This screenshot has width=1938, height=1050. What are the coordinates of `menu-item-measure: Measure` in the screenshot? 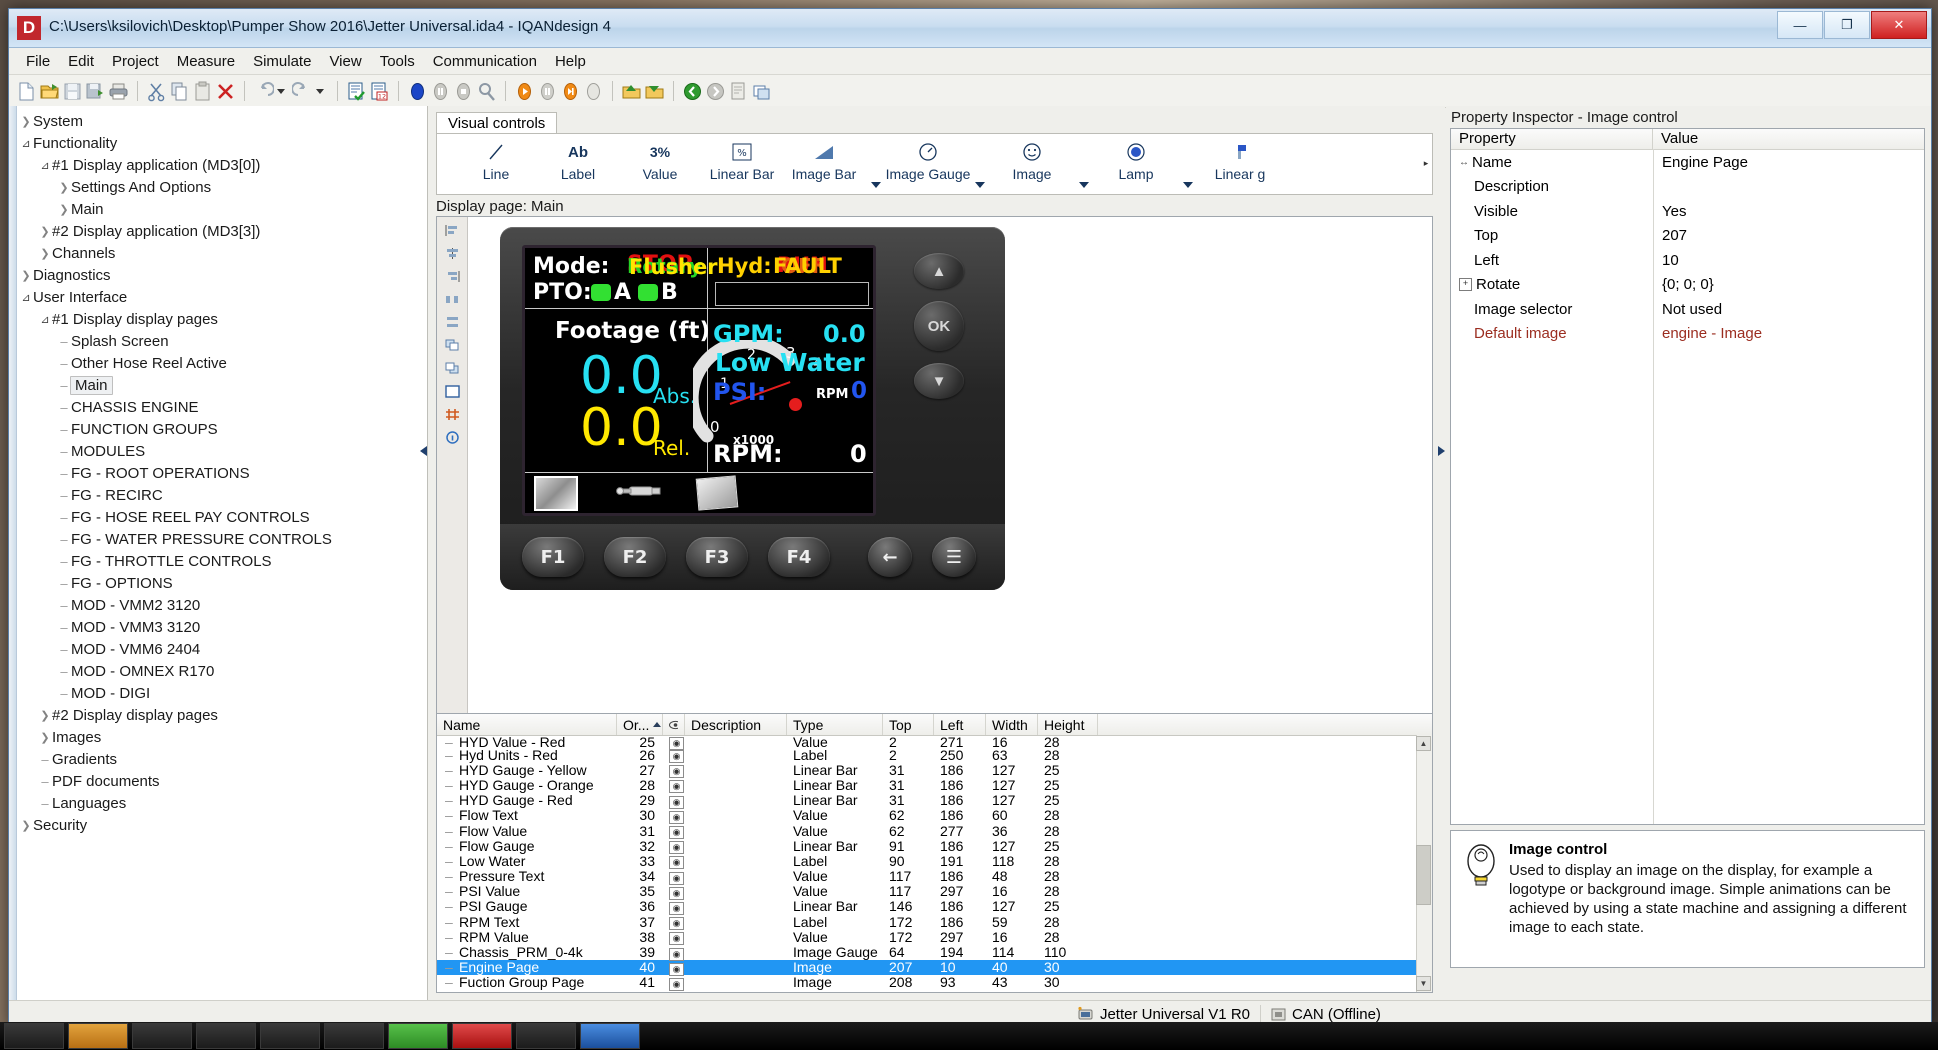 It's located at (206, 61).